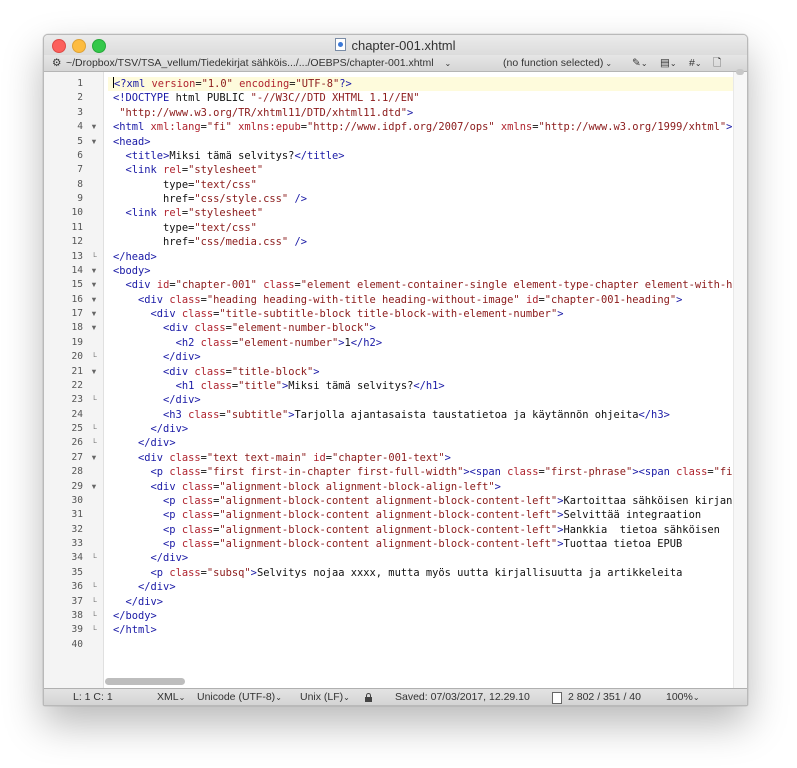 This screenshot has height=768, width=797. What do you see at coordinates (395, 170) in the screenshot?
I see `code-line: 7 <link rel="stylesheet"` at bounding box center [395, 170].